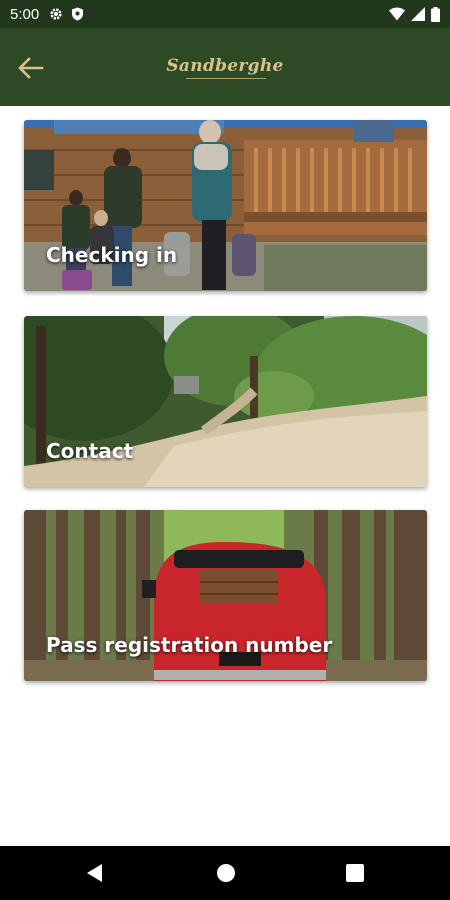 The width and height of the screenshot is (450, 900). I want to click on app-bar: Sandberghe, so click(225, 67).